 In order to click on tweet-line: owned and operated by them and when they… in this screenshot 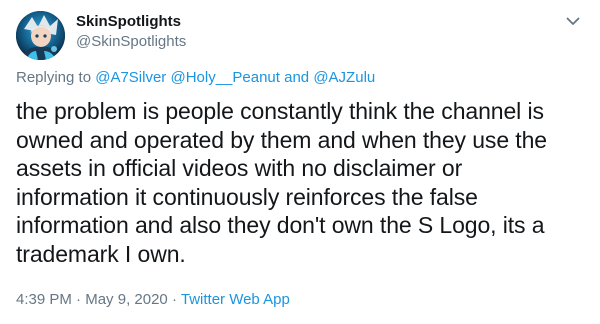, I will do `click(281, 139)`.